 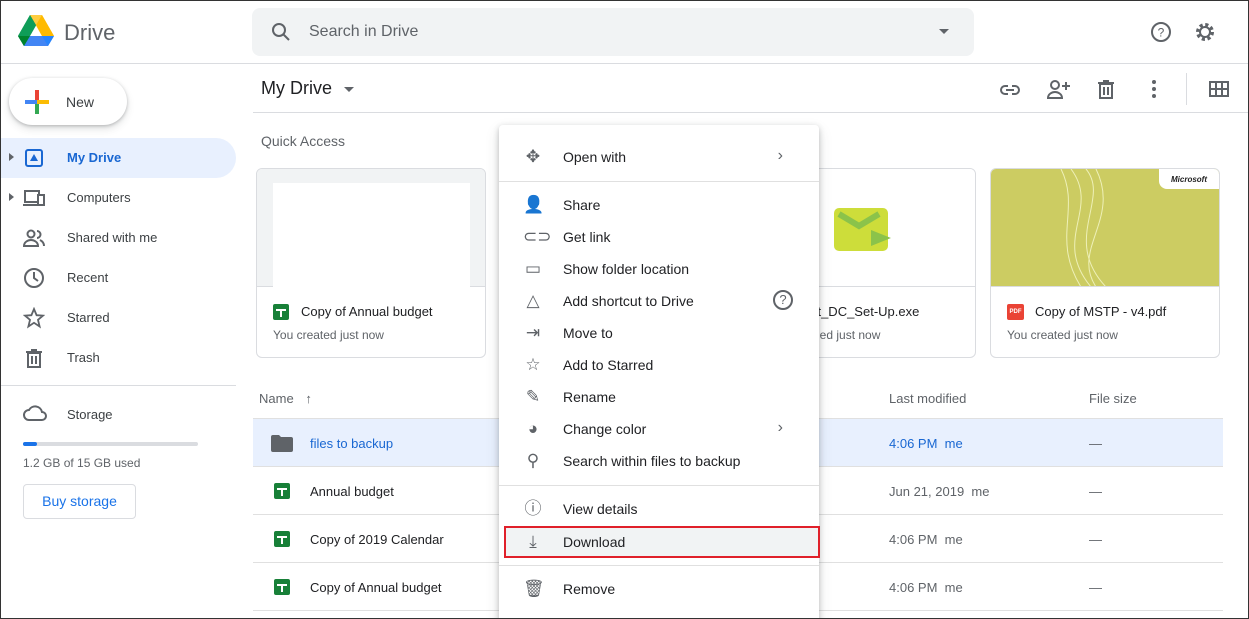 I want to click on menu-item-view-details: ⓘ View details, so click(x=659, y=509).